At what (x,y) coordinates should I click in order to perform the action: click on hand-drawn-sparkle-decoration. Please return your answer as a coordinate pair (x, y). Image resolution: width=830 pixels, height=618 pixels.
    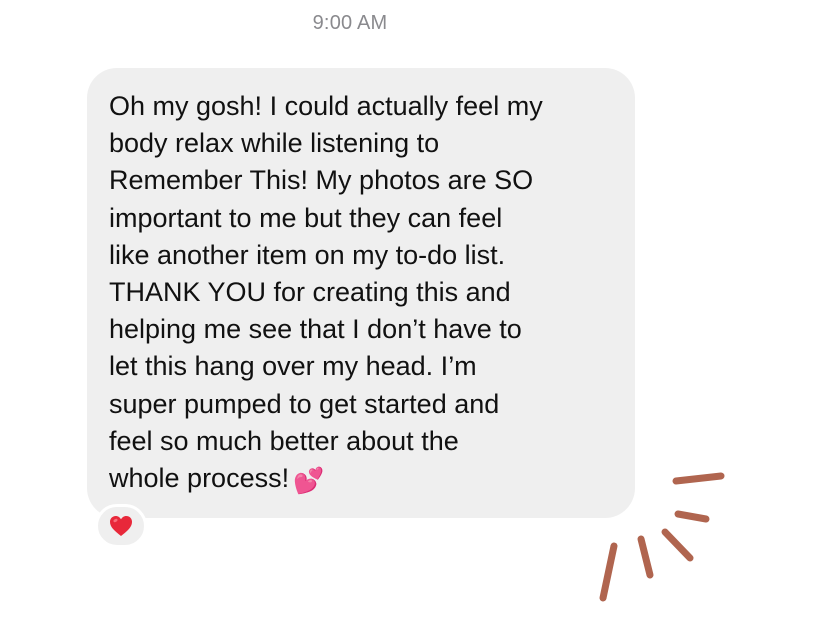
    Looking at the image, I should click on (662, 537).